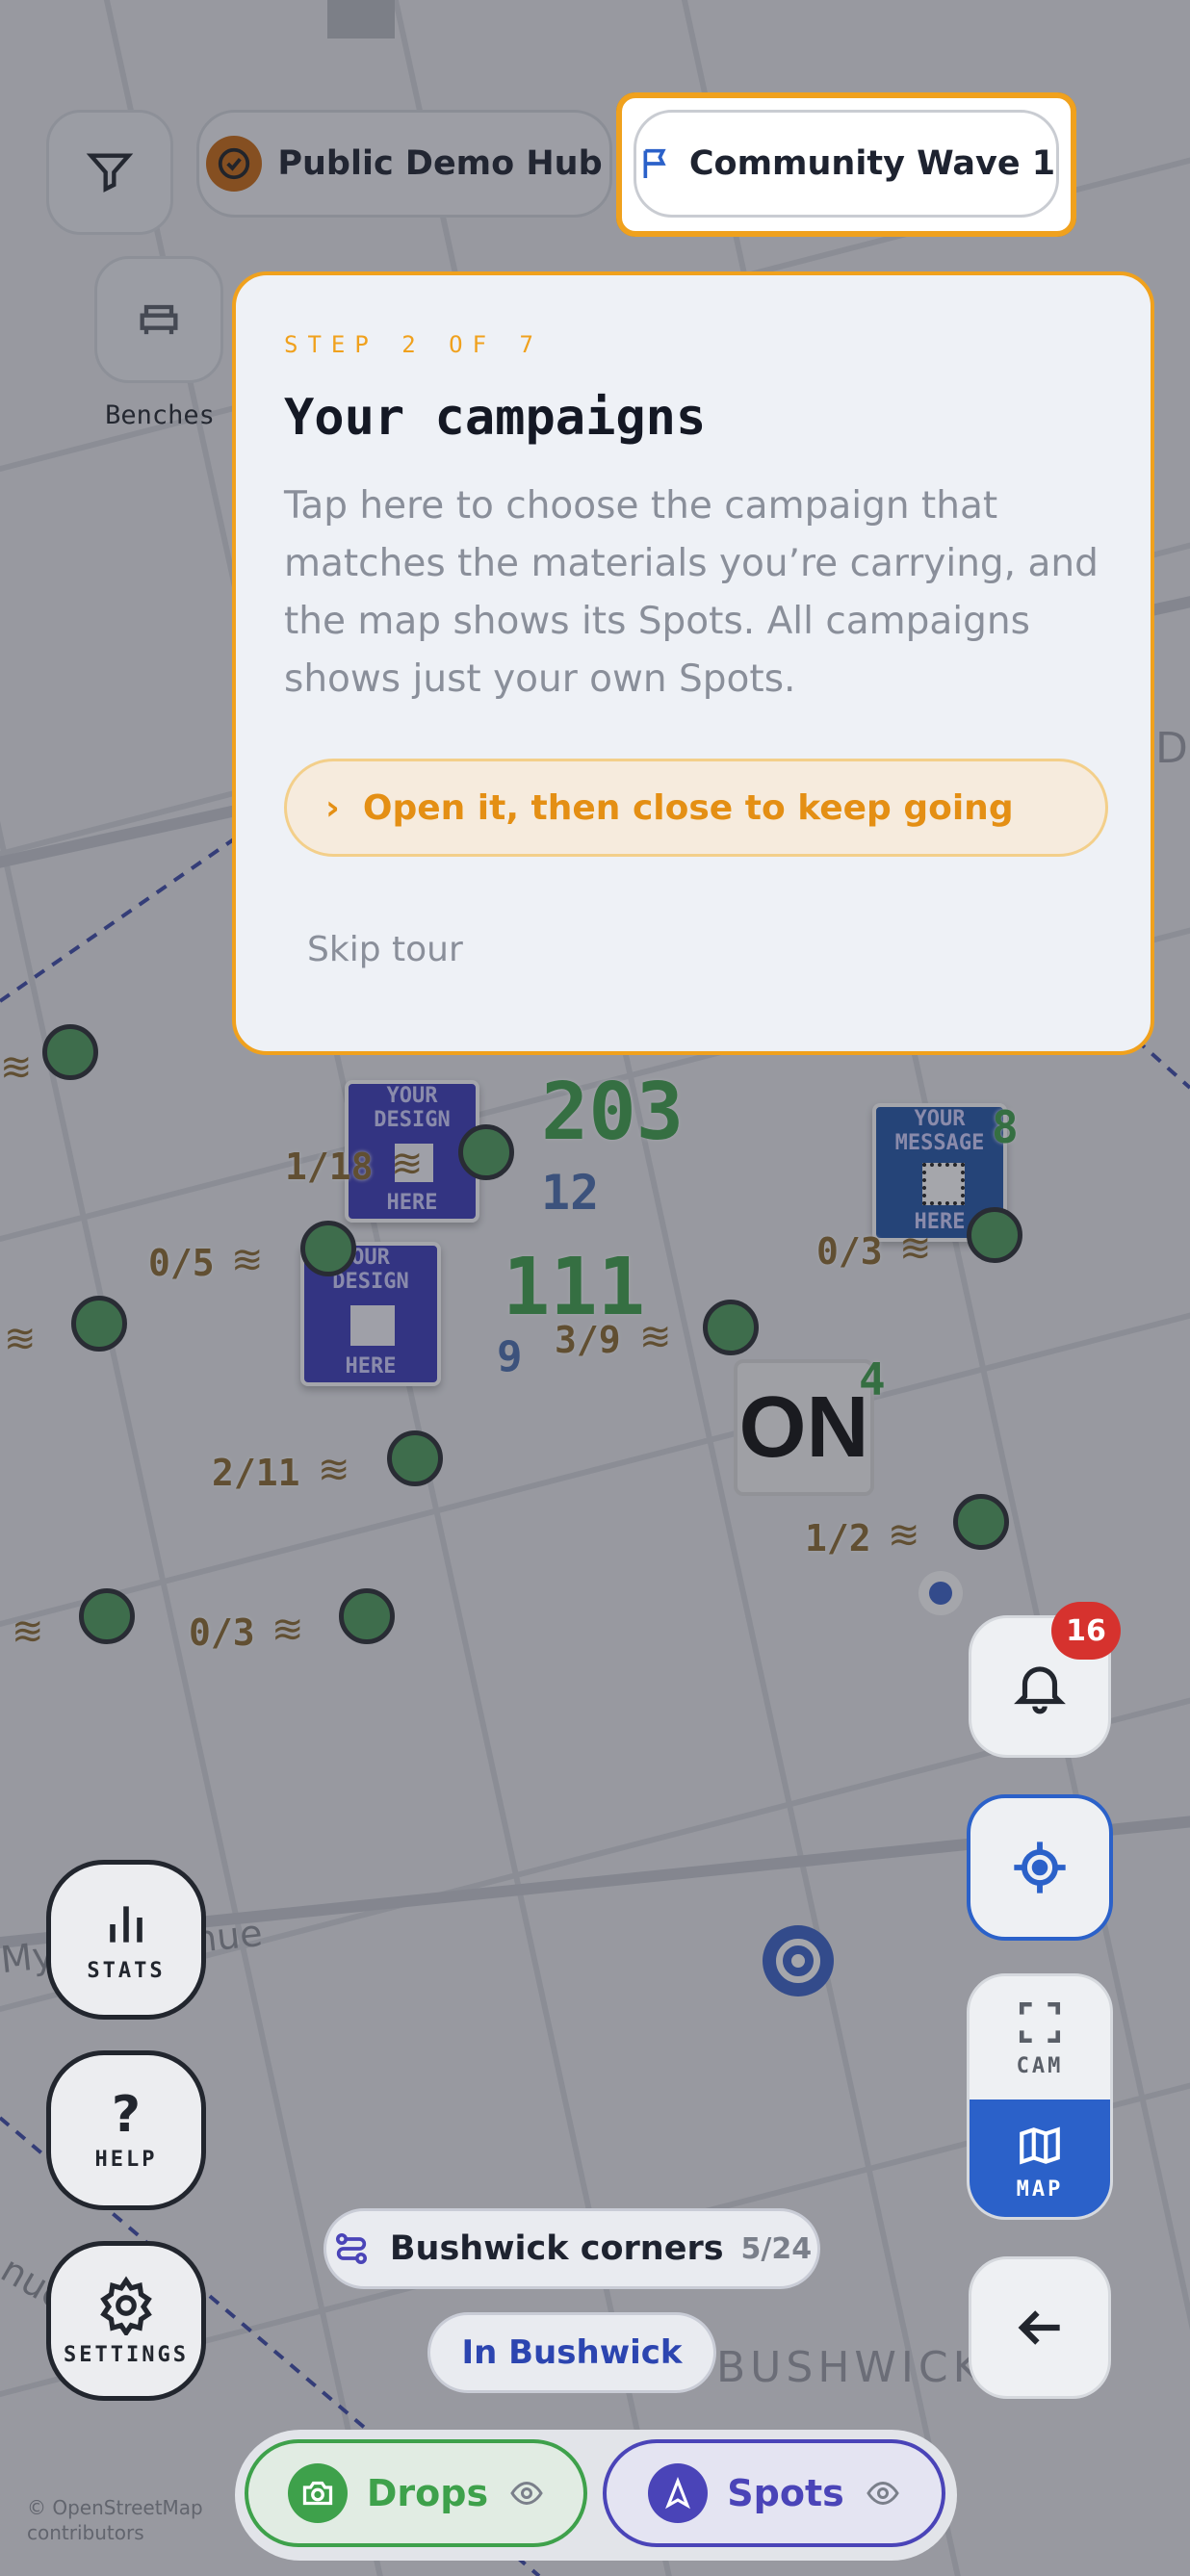  I want to click on flag-icon, so click(655, 163).